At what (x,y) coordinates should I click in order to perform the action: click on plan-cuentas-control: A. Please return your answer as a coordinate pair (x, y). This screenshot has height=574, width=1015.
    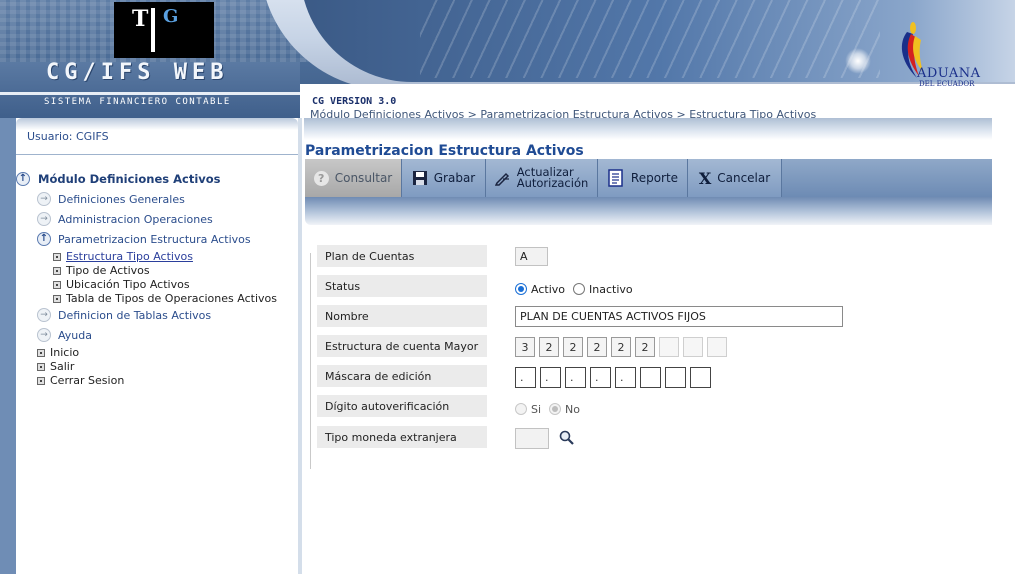
    Looking at the image, I should click on (531, 256).